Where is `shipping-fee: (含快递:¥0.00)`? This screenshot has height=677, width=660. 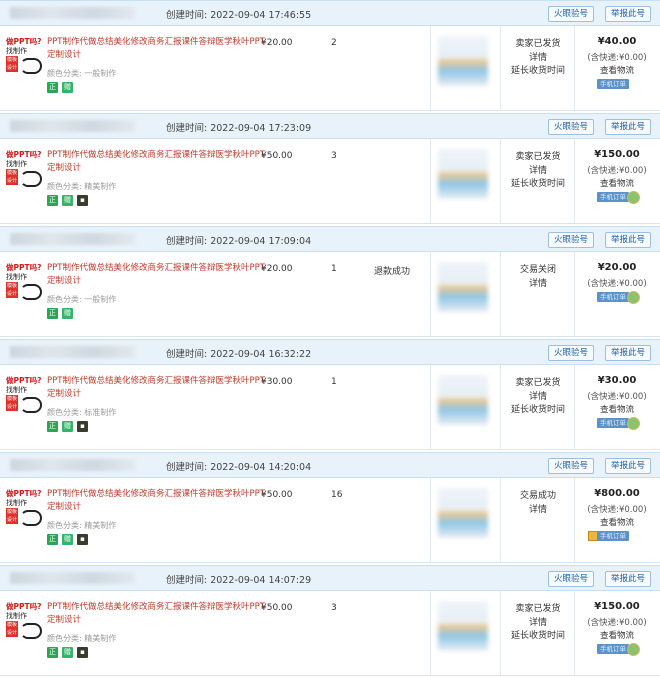
shipping-fee: (含快递:¥0.00) is located at coordinates (617, 510).